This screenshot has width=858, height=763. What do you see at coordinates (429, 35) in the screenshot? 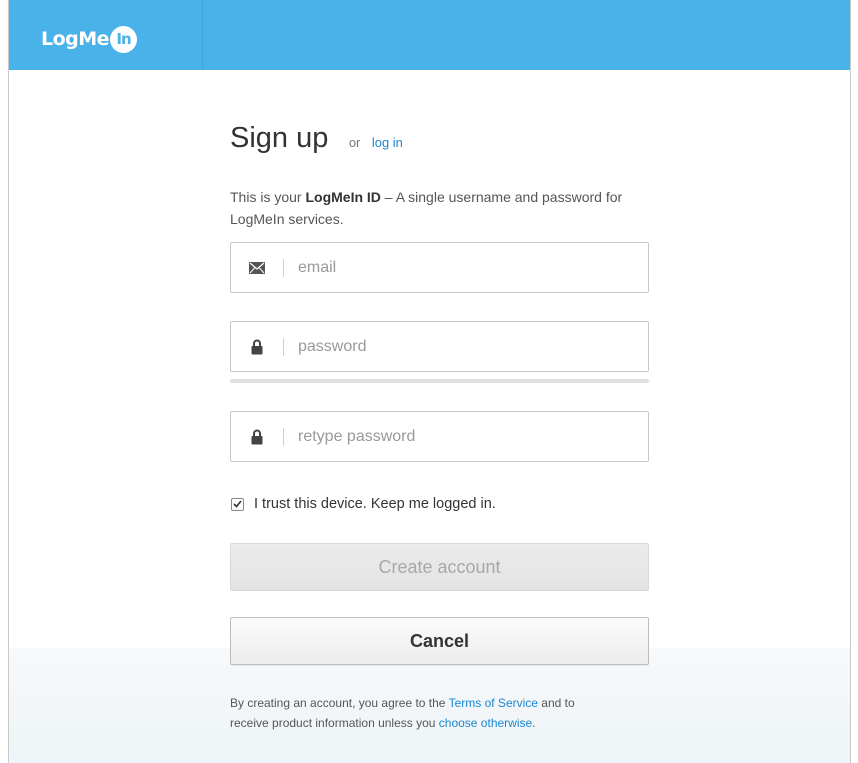
I see `top-bar: LogMe In` at bounding box center [429, 35].